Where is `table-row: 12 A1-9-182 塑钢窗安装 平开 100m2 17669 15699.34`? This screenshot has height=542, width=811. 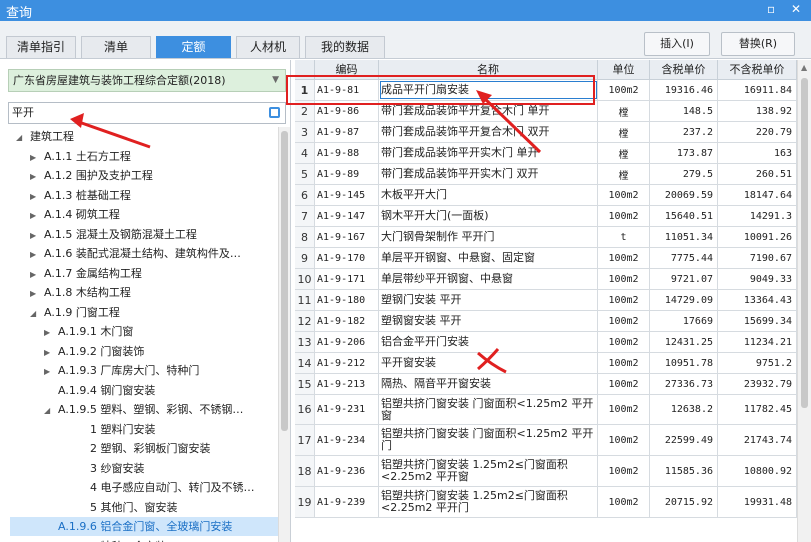 table-row: 12 A1-9-182 塑钢窗安装 平开 100m2 17669 15699.34 is located at coordinates (546, 321).